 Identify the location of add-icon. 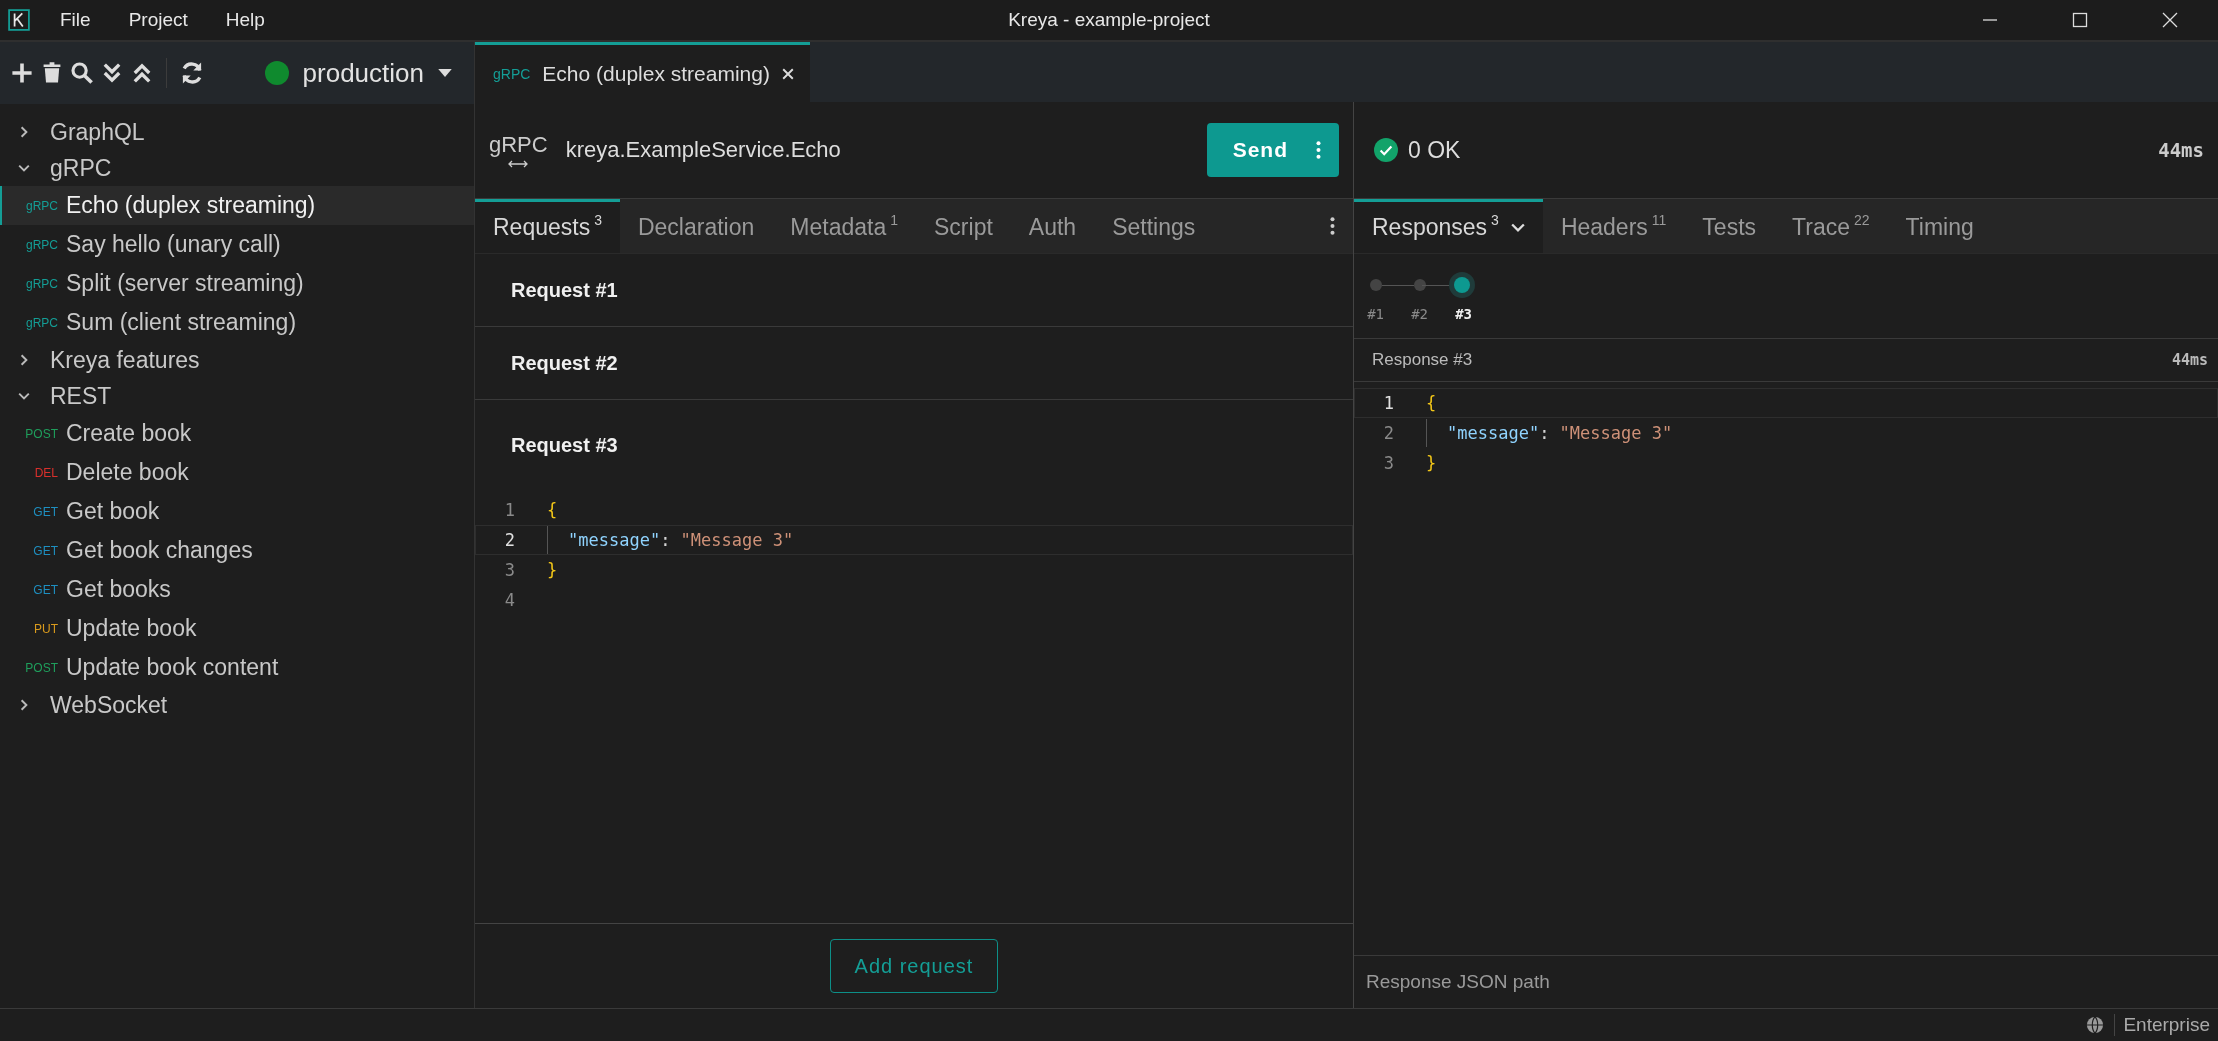
(22, 73).